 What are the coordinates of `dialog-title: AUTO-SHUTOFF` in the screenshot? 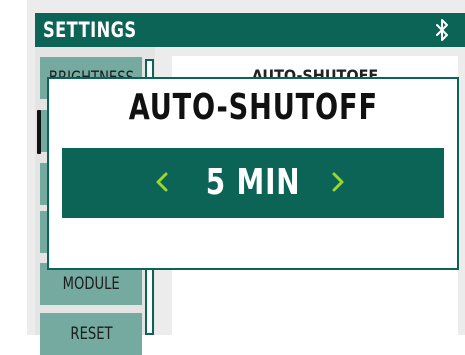 It's located at (253, 107).